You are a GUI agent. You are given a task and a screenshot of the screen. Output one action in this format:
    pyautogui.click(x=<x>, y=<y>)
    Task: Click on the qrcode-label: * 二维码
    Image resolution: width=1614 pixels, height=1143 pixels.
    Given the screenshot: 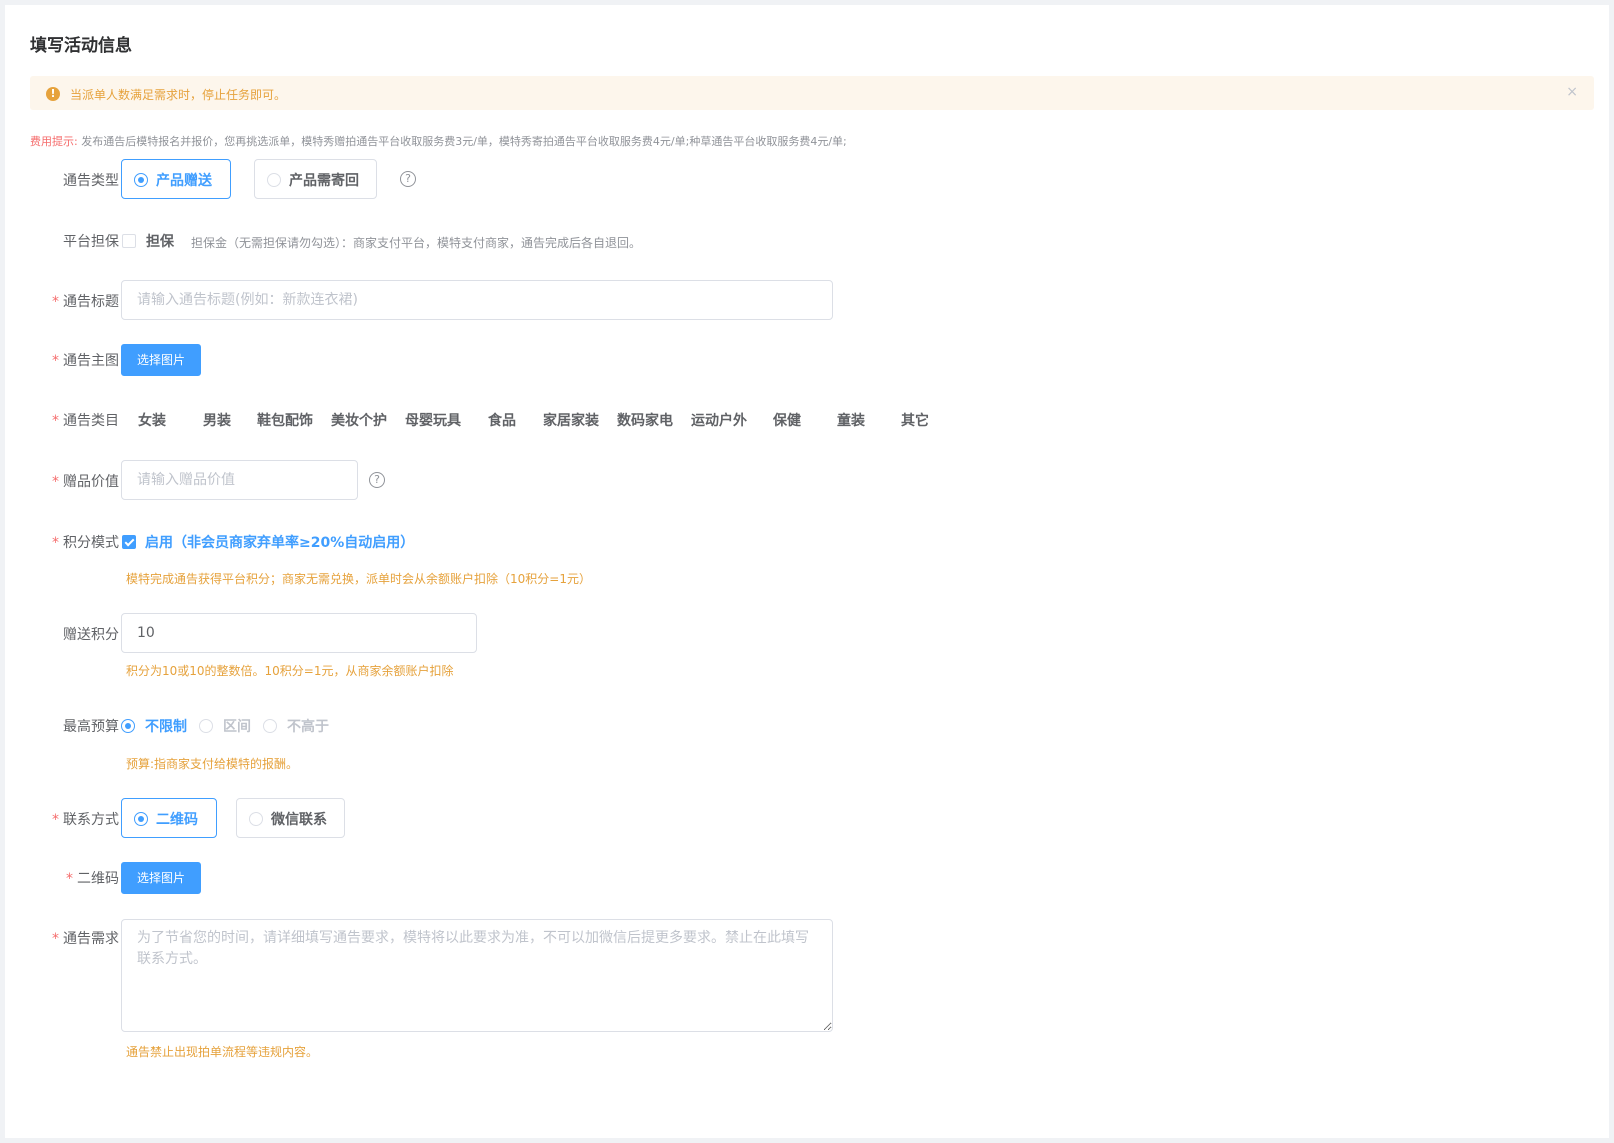 What is the action you would take?
    pyautogui.click(x=92, y=878)
    